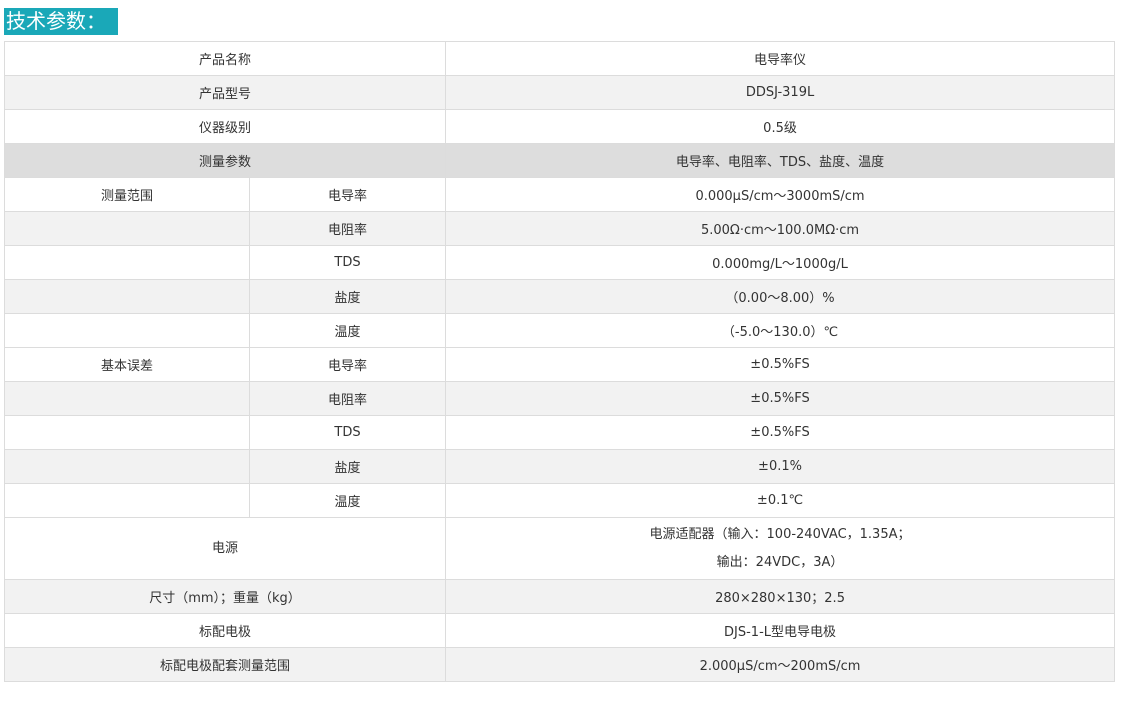 The width and height of the screenshot is (1124, 705). I want to click on row-value: 0.5级, so click(780, 126).